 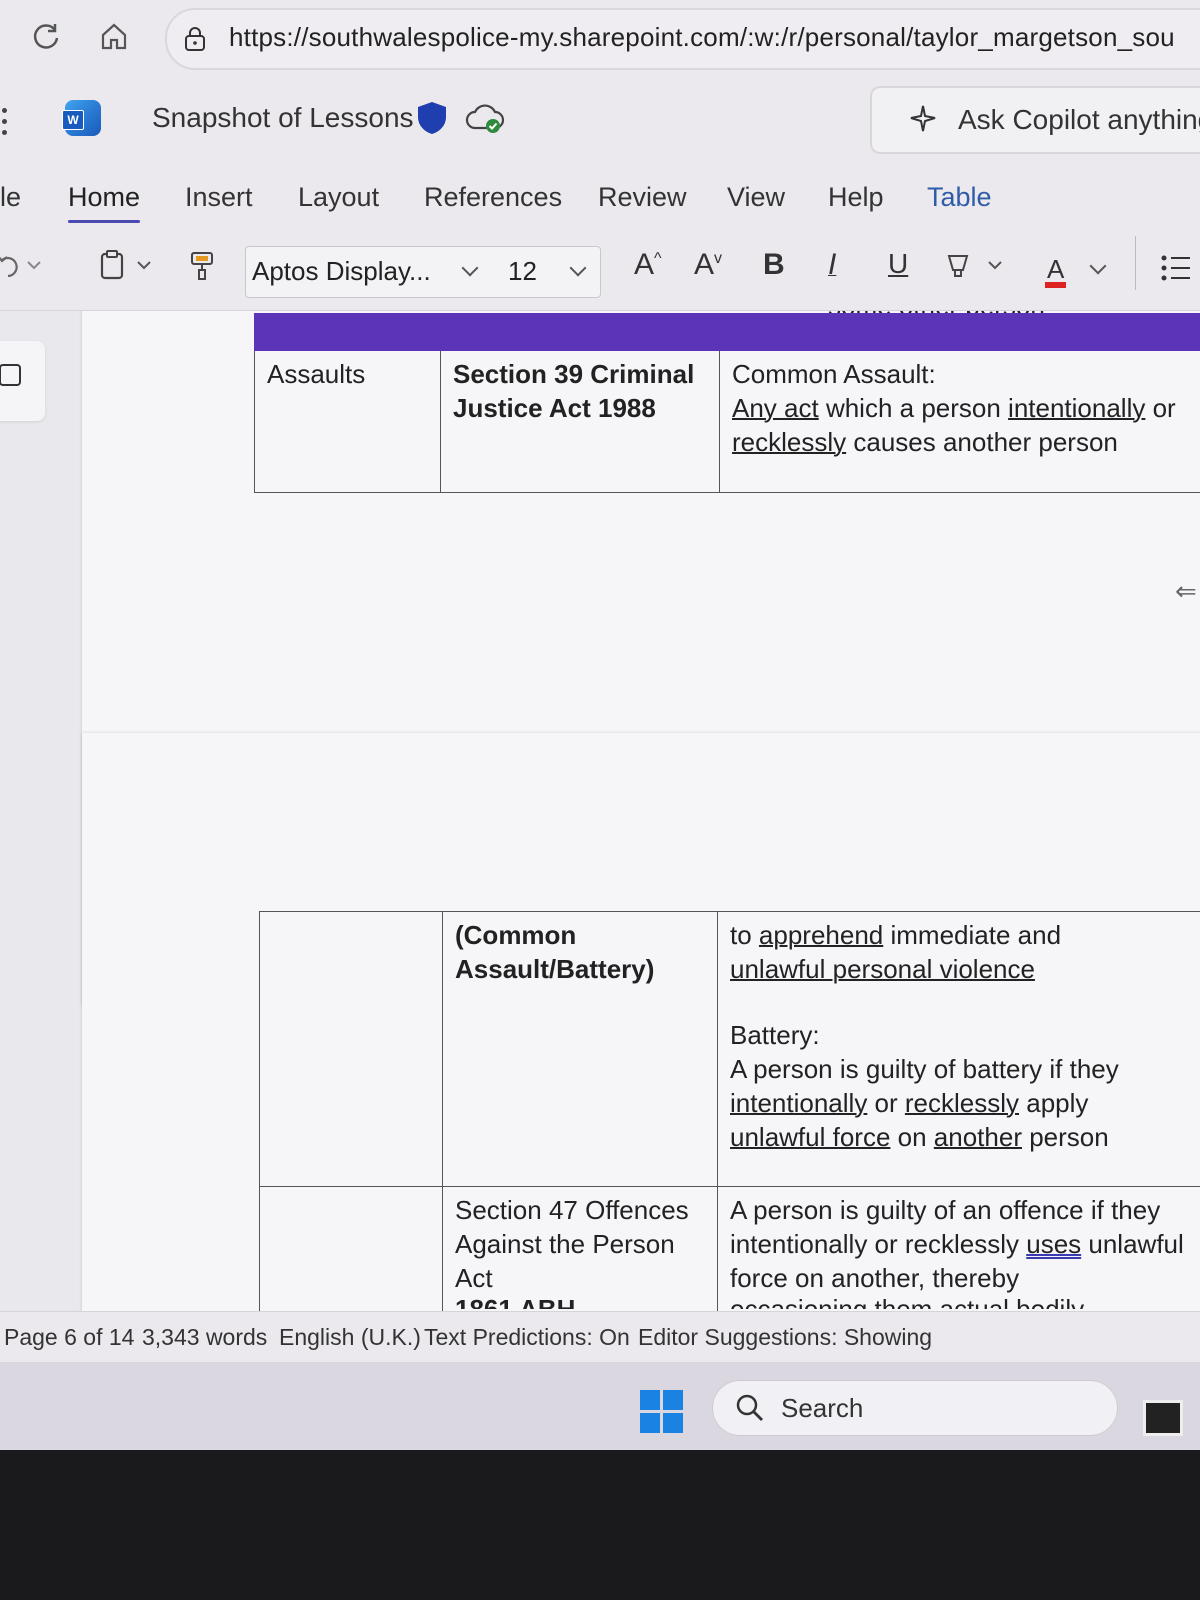 I want to click on battery-text: intentionally or recklessly apply, so click(x=965, y=1103).